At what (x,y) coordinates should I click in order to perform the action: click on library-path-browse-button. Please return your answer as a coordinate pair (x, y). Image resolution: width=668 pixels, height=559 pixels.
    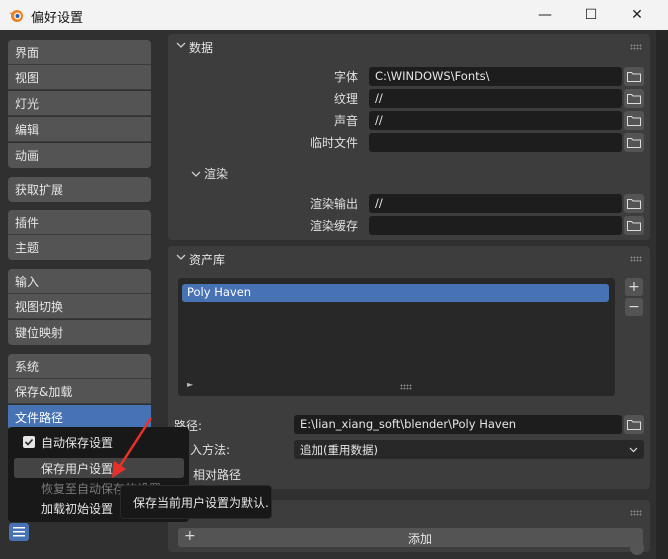
    Looking at the image, I should click on (634, 424).